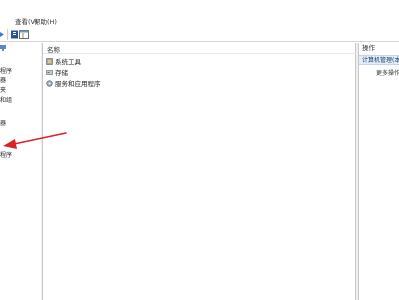  I want to click on tree-node-services-apps: 程序, so click(6, 155).